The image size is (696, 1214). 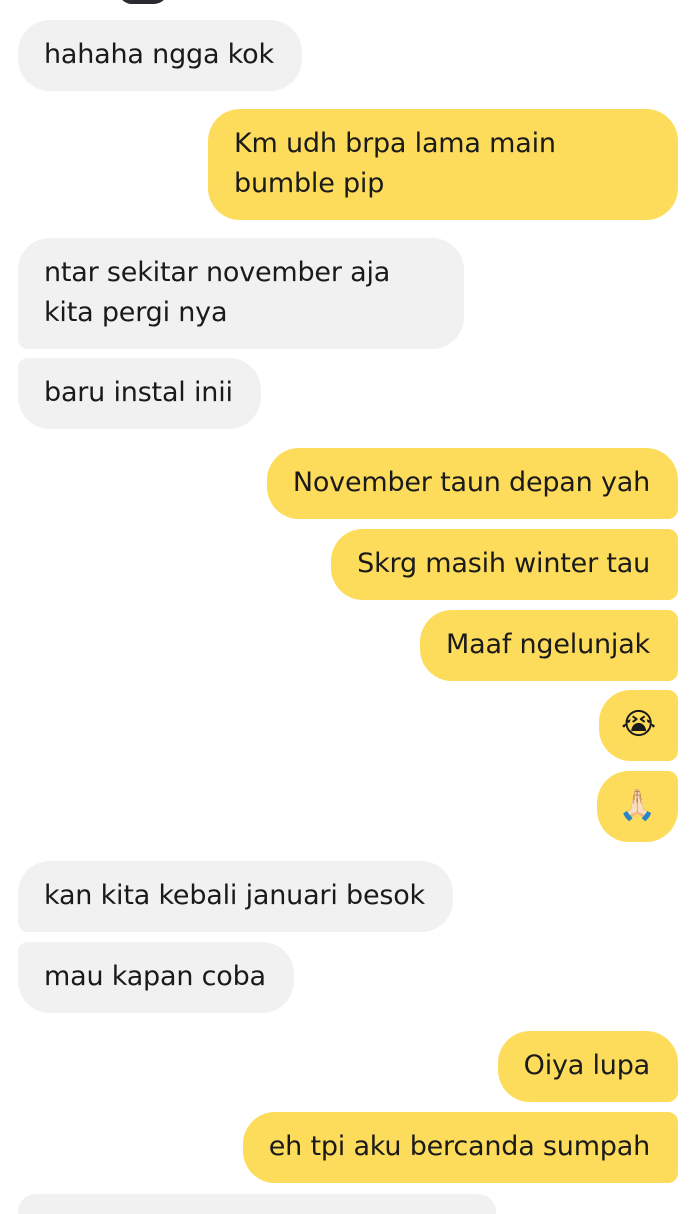 I want to click on message-outgoing-emoji: 🙏🏻, so click(x=637, y=806).